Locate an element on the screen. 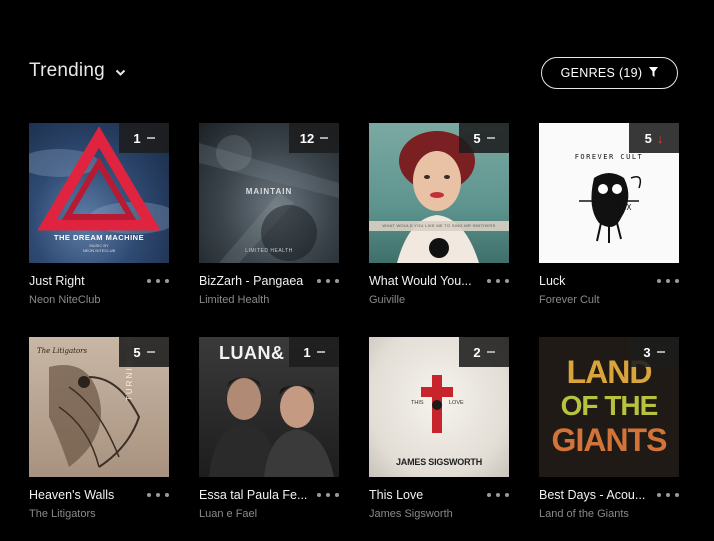 The height and width of the screenshot is (541, 714). chevron-down-icon is located at coordinates (120, 73).